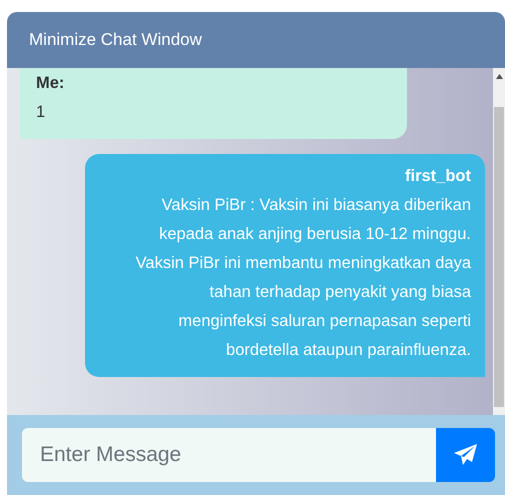  Describe the element at coordinates (499, 76) in the screenshot. I see `scroll-up-icon` at that location.